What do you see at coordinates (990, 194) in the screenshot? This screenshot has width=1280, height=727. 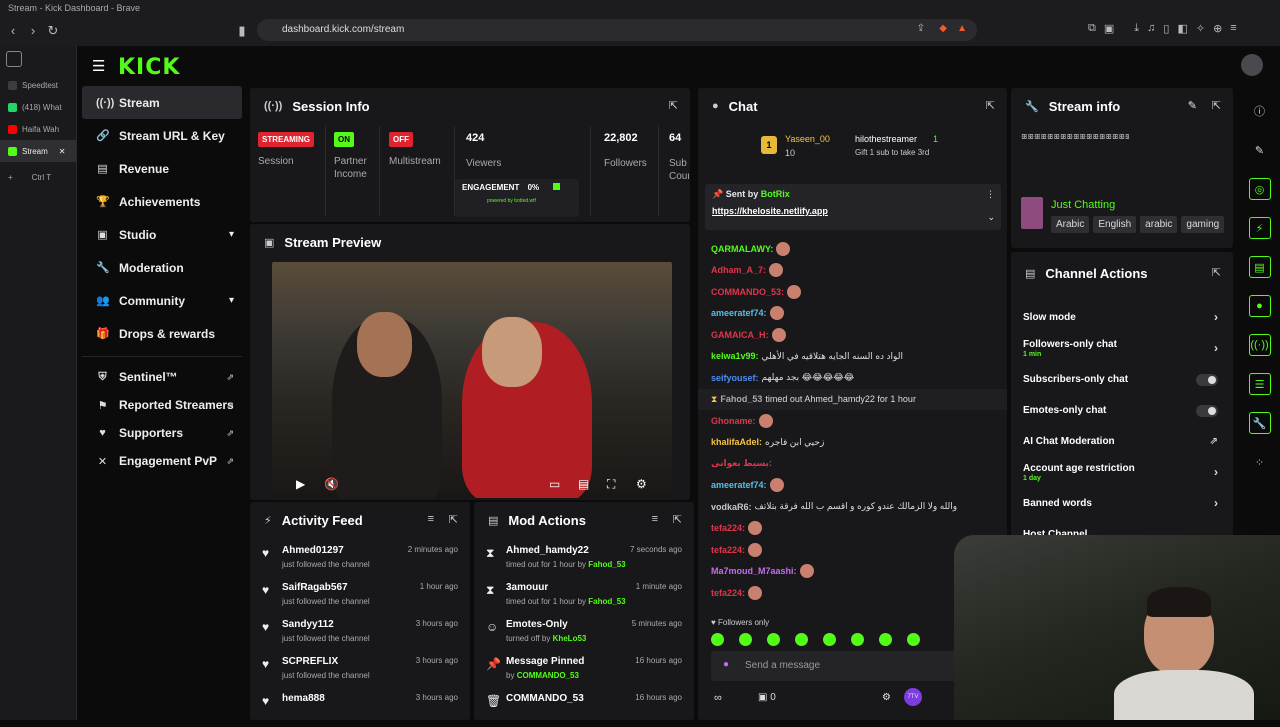 I see `more-options-icon: ⋮` at bounding box center [990, 194].